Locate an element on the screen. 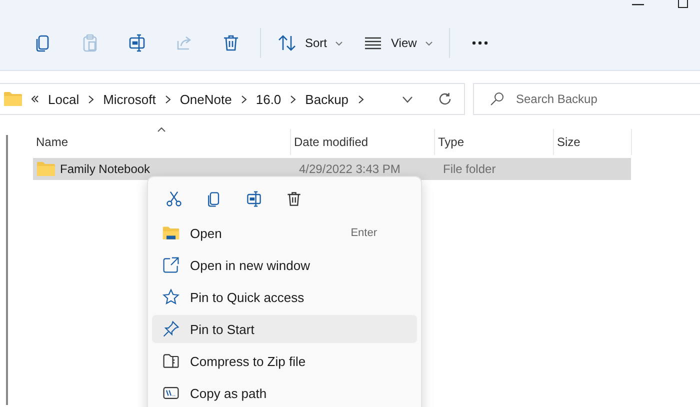 This screenshot has height=407, width=700. sort-arrows-icon is located at coordinates (287, 43).